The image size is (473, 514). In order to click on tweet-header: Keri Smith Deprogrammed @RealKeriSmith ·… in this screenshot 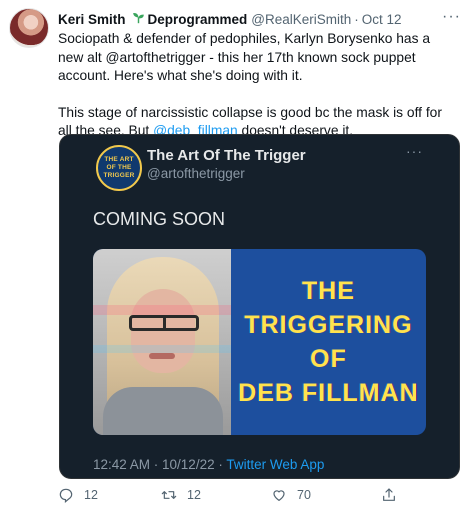, I will do `click(259, 19)`.